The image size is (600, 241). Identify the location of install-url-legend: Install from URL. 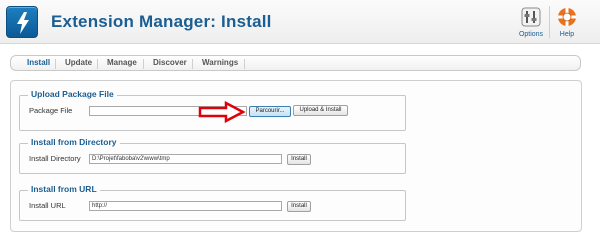
(64, 189).